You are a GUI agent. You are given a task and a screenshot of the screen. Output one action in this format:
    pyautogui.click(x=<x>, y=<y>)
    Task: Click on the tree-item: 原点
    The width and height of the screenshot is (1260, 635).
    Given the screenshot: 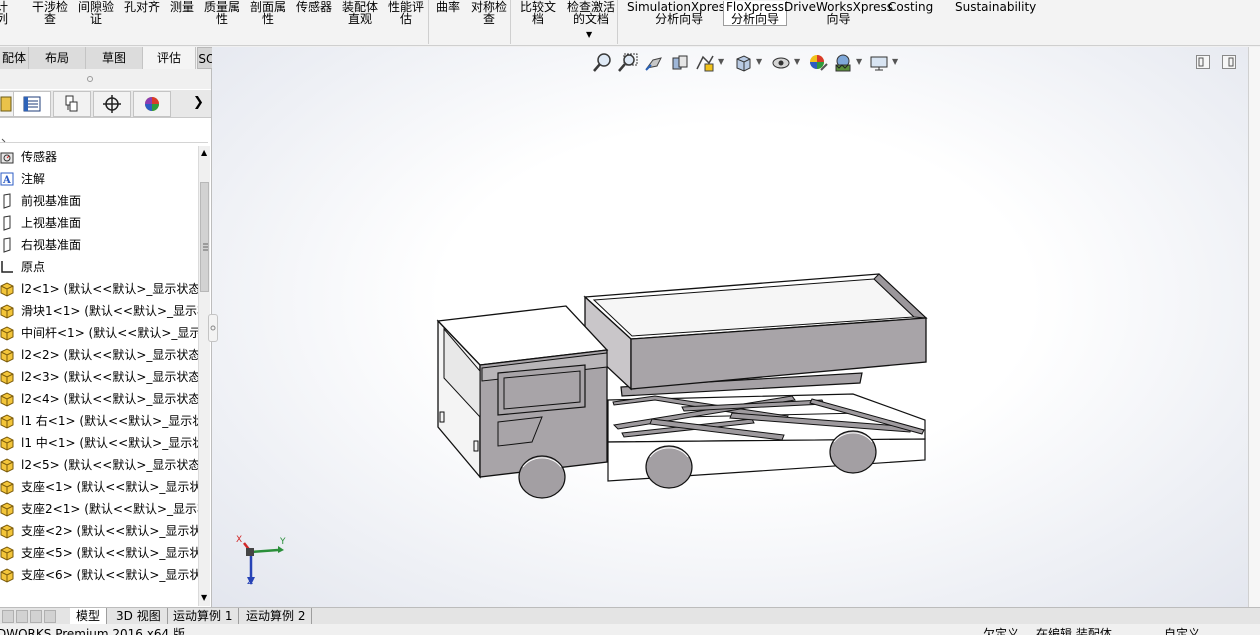 What is the action you would take?
    pyautogui.click(x=99, y=267)
    